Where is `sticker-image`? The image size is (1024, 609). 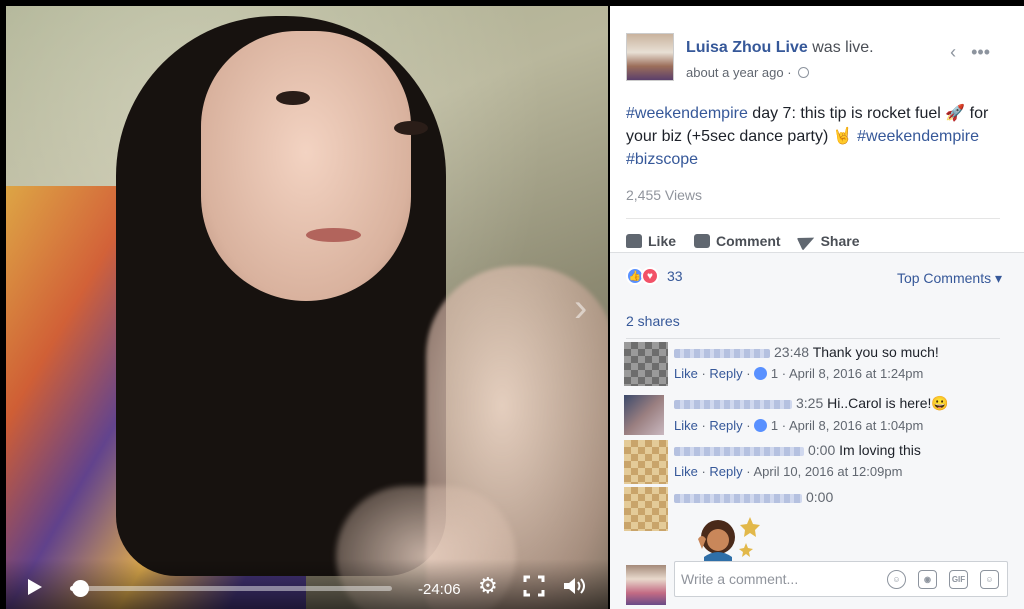 sticker-image is located at coordinates (725, 537).